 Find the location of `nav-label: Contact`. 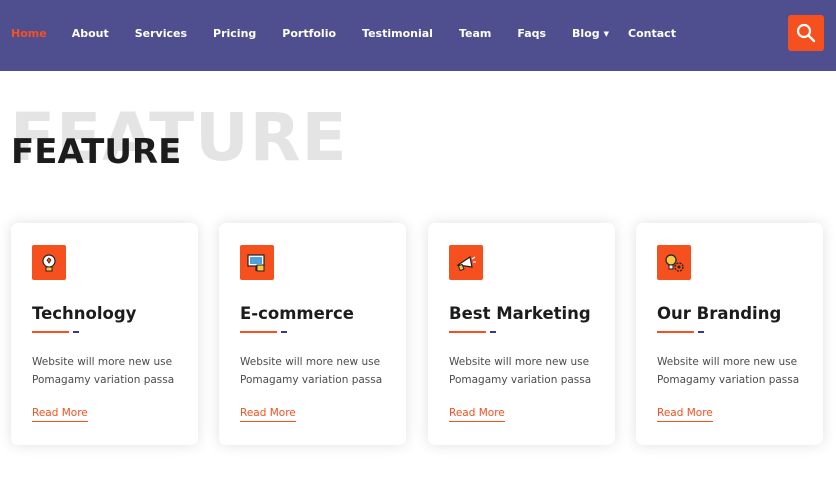

nav-label: Contact is located at coordinates (652, 33).